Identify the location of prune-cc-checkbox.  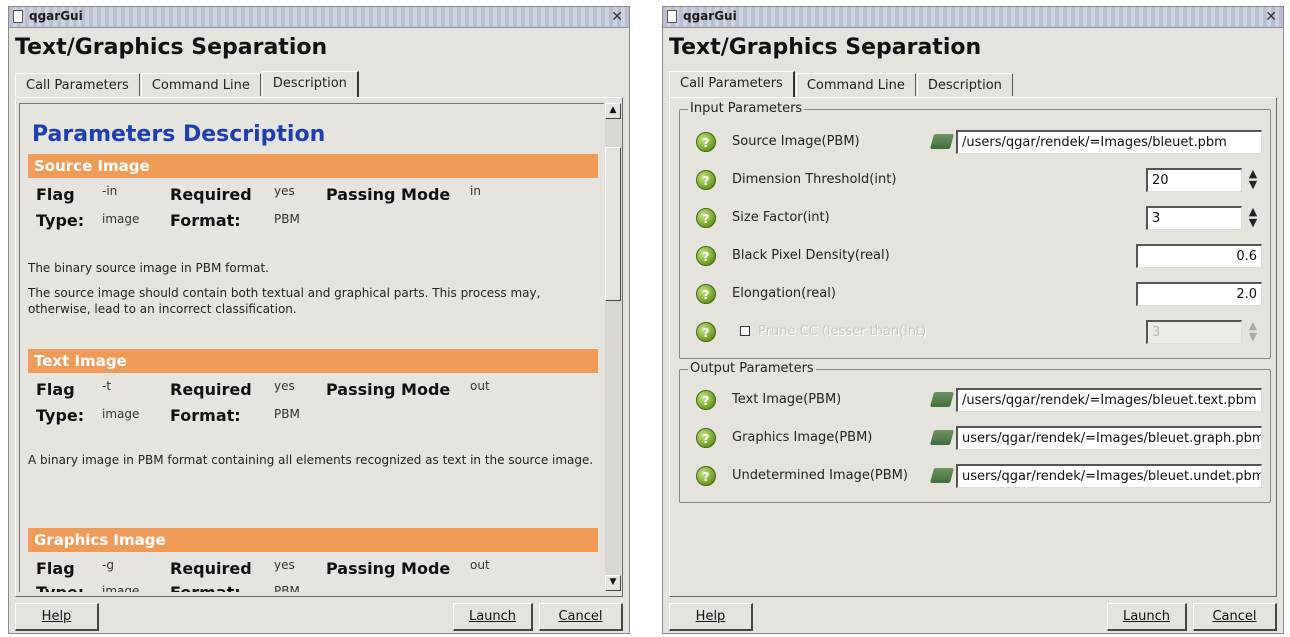
(745, 331).